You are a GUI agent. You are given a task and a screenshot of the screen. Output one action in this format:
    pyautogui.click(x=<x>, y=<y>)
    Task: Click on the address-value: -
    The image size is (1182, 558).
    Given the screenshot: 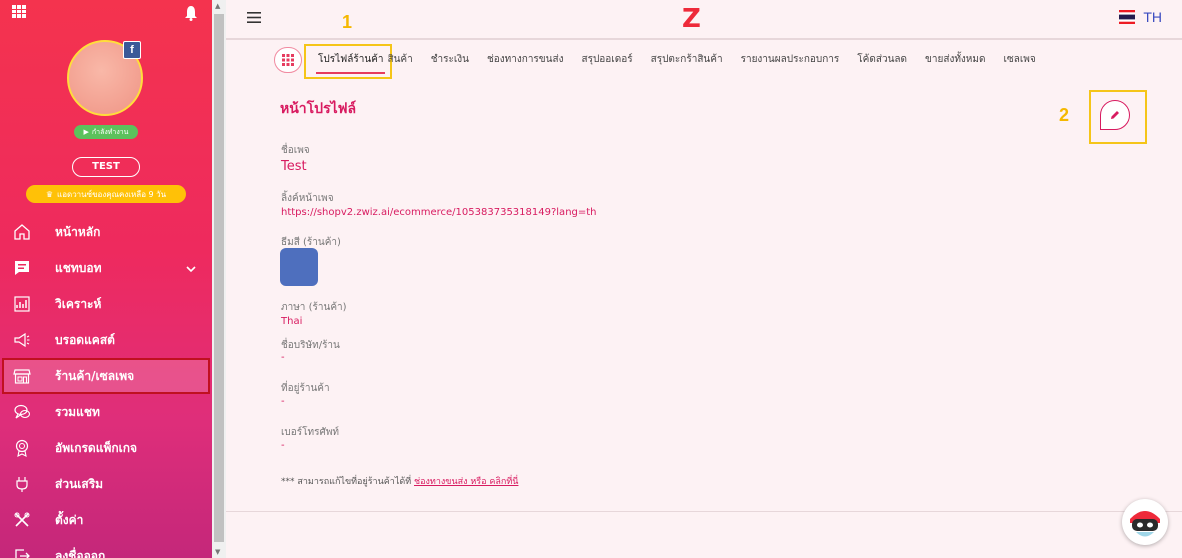 What is the action you would take?
    pyautogui.click(x=283, y=401)
    